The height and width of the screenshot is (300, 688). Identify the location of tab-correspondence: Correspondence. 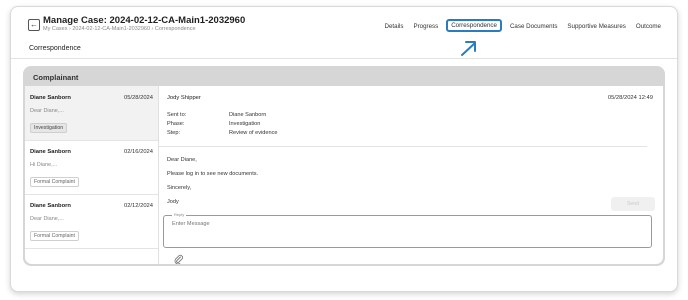
(474, 25).